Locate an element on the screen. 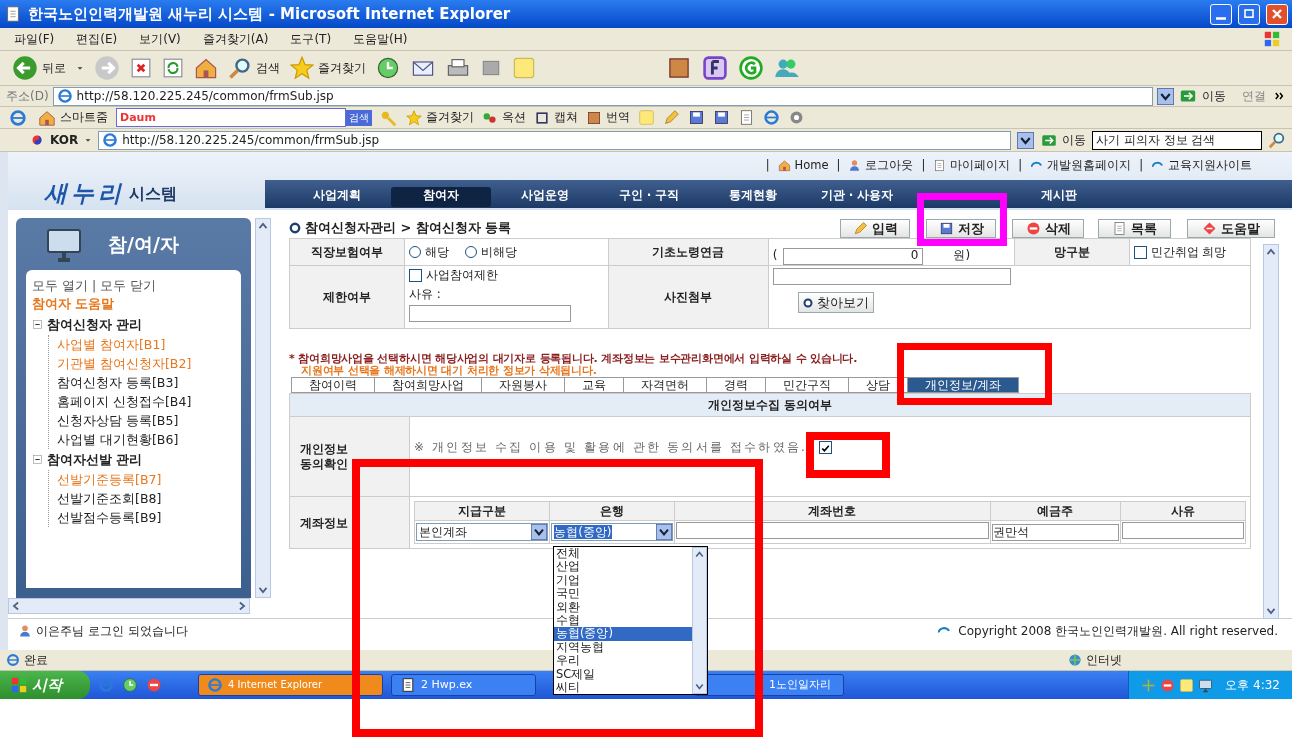  letter-g-icon is located at coordinates (751, 68).